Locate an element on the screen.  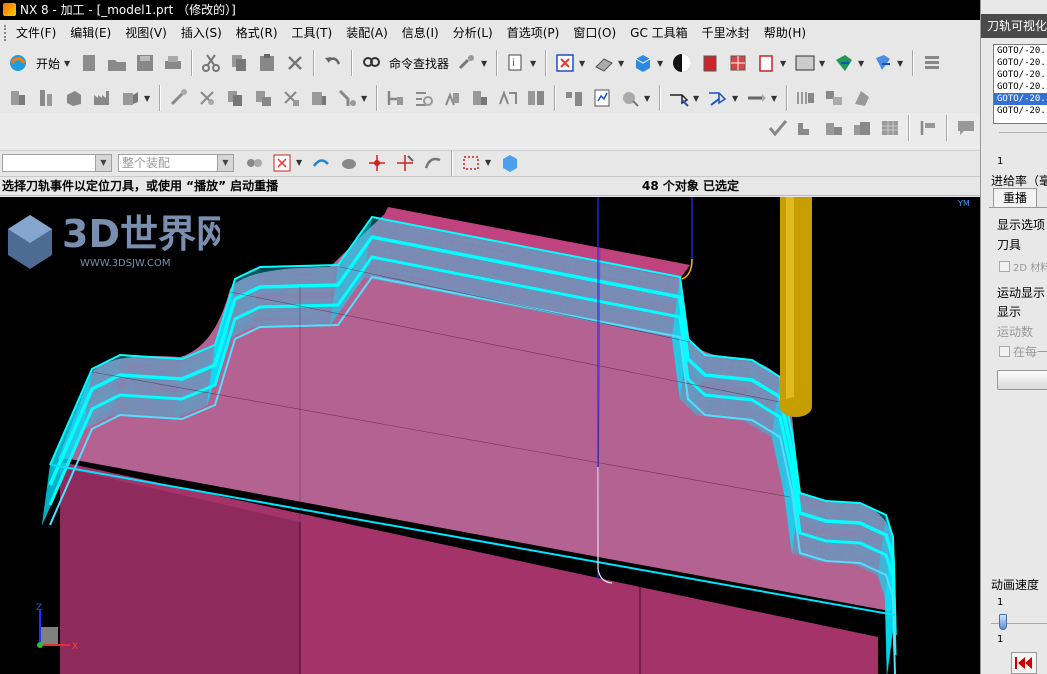
new-file-icon is located at coordinates (89, 63).